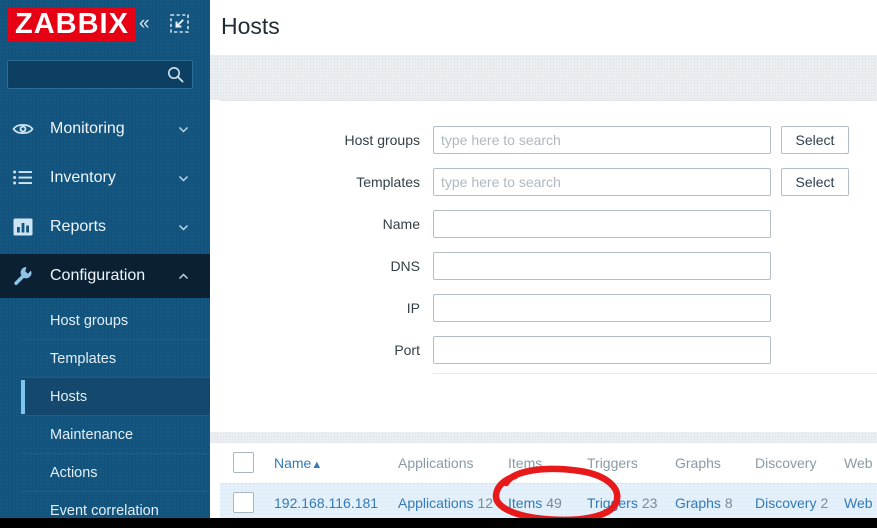  What do you see at coordinates (485, 503) in the screenshot?
I see `applications-count: 12` at bounding box center [485, 503].